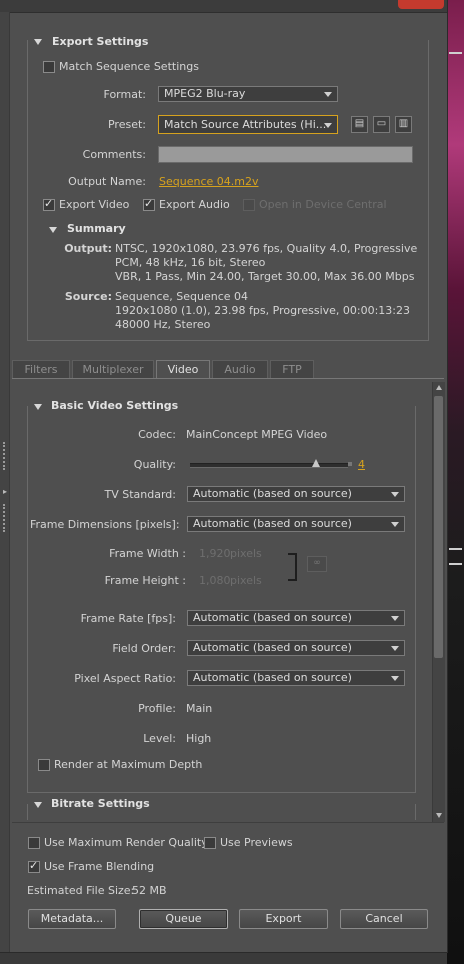 Image resolution: width=464 pixels, height=964 pixels. Describe the element at coordinates (115, 405) in the screenshot. I see `basic-video-settings-title: Basic Video Settings` at that location.